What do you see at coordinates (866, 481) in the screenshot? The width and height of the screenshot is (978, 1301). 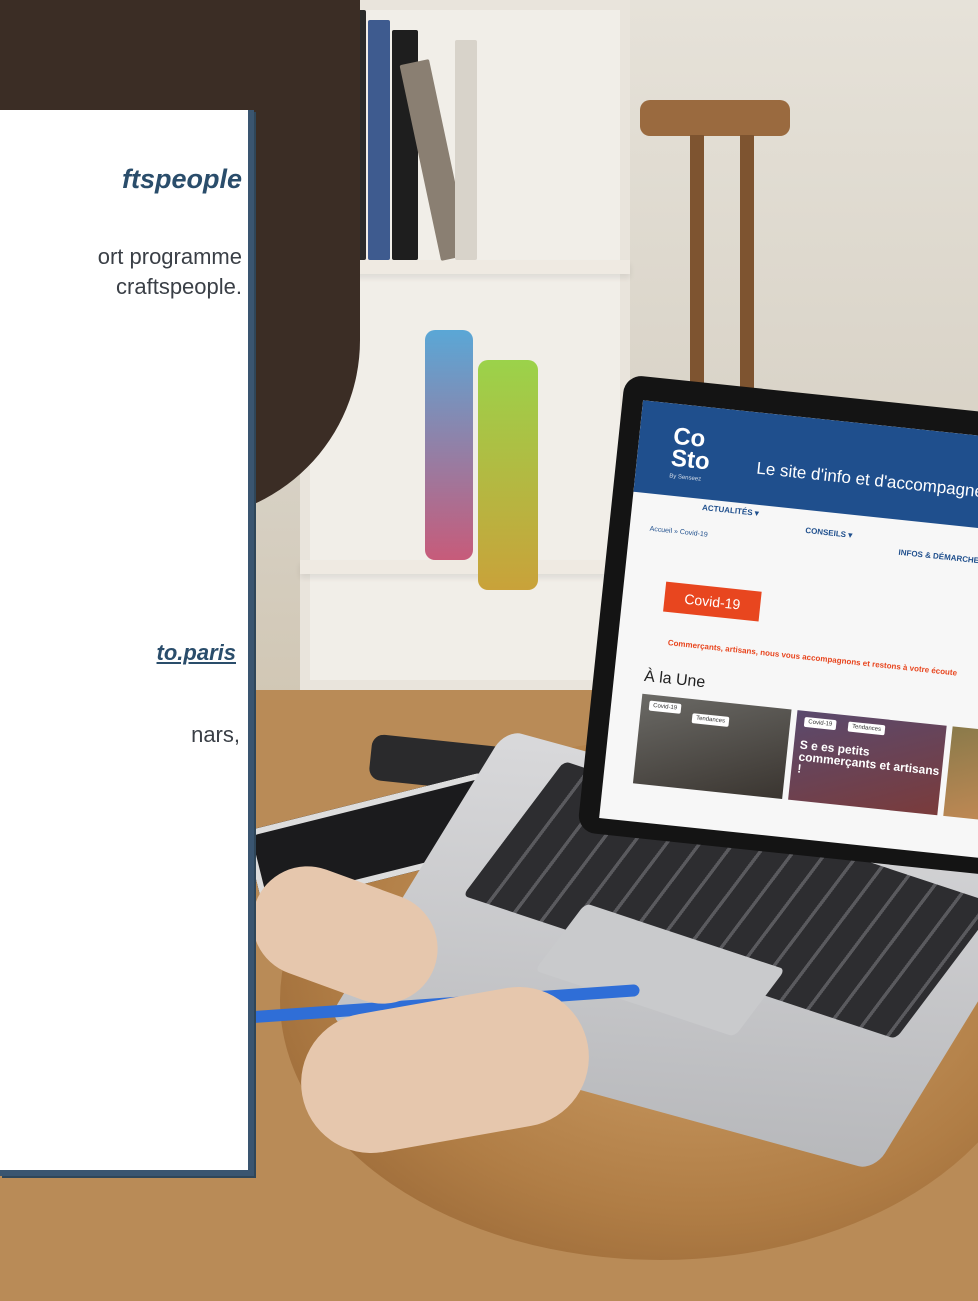 I see `site-tagline: Le site d'info et d'accompagnemen` at bounding box center [866, 481].